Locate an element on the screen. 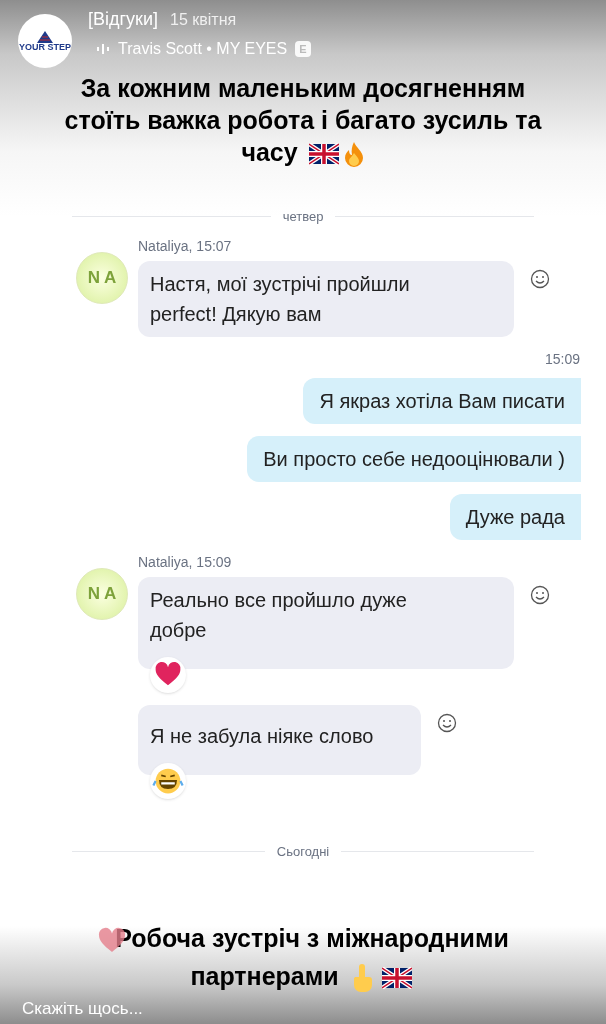 The image size is (606, 1024). sender-name: Nataliya, 15:07 is located at coordinates (185, 246).